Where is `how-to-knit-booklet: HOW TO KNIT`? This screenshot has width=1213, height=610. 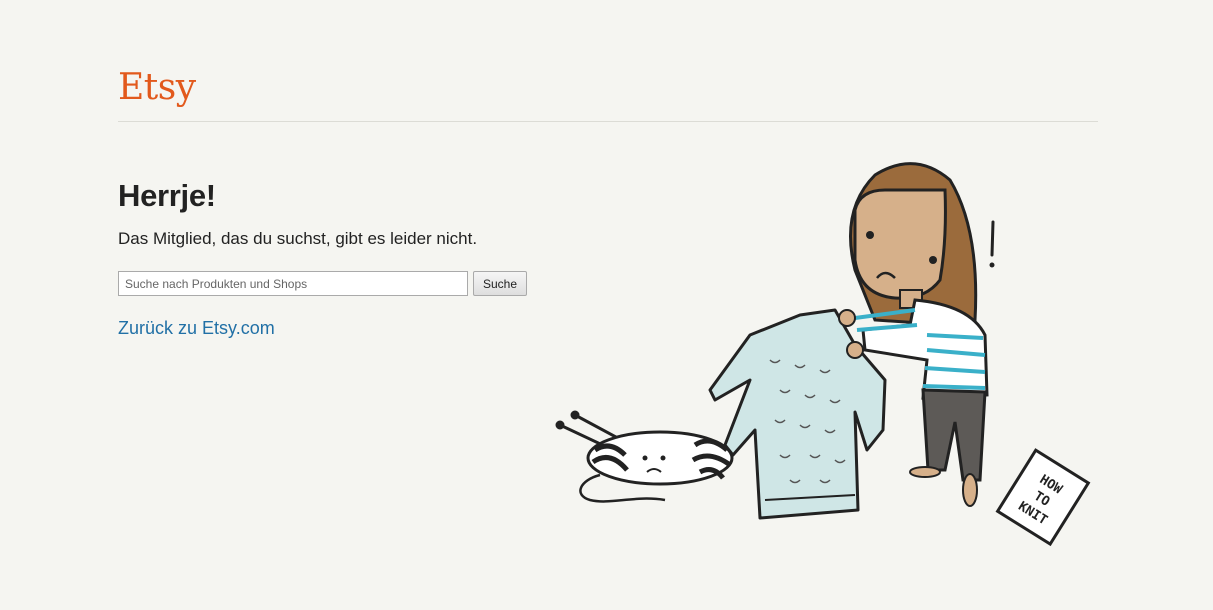
how-to-knit-booklet: HOW TO KNIT is located at coordinates (1043, 497).